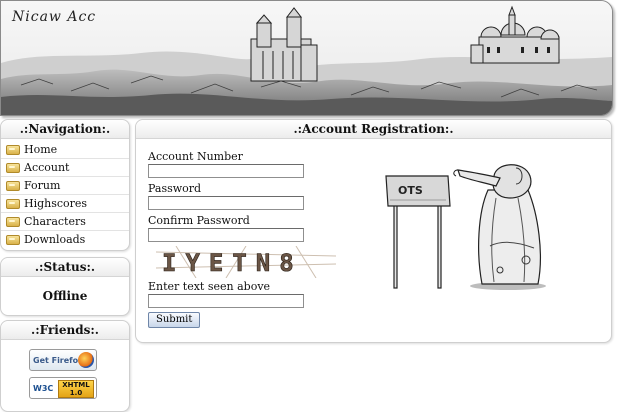 Image resolution: width=640 pixels, height=412 pixels. Describe the element at coordinates (55, 221) in the screenshot. I see `nav-item-label: Characters` at that location.